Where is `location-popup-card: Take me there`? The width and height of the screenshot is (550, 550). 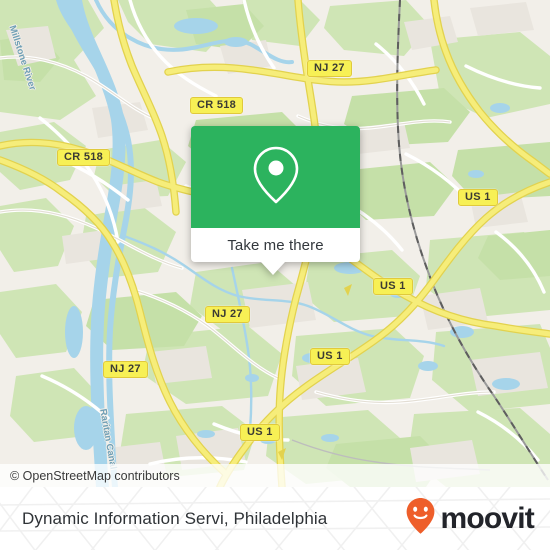
location-popup-card: Take me there is located at coordinates (275, 200).